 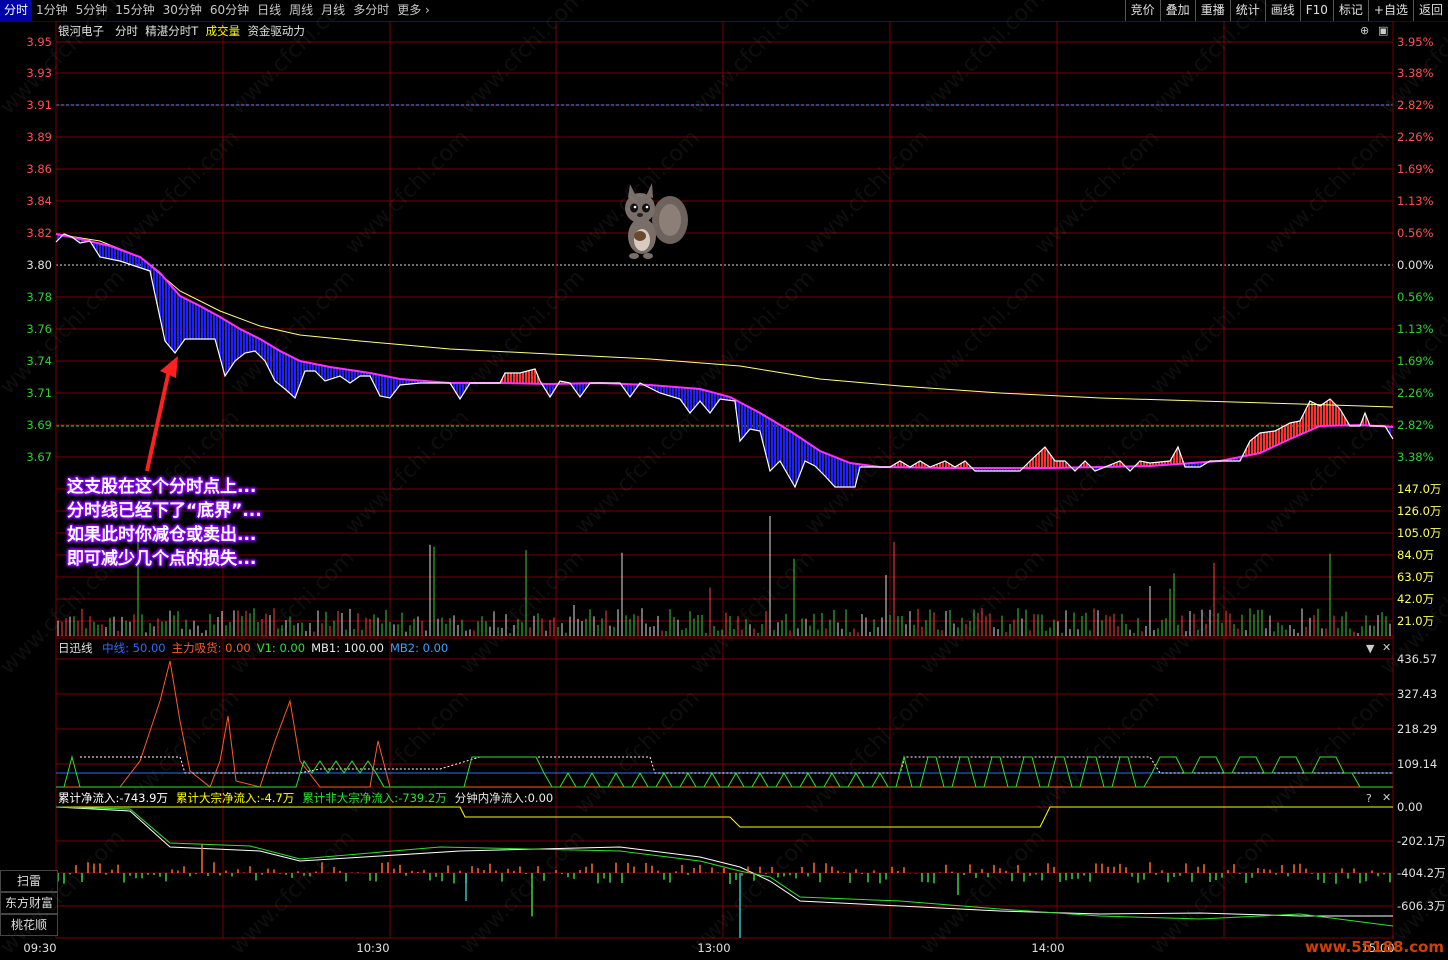 What do you see at coordinates (81, 31) in the screenshot?
I see `stock-name: 银河电子` at bounding box center [81, 31].